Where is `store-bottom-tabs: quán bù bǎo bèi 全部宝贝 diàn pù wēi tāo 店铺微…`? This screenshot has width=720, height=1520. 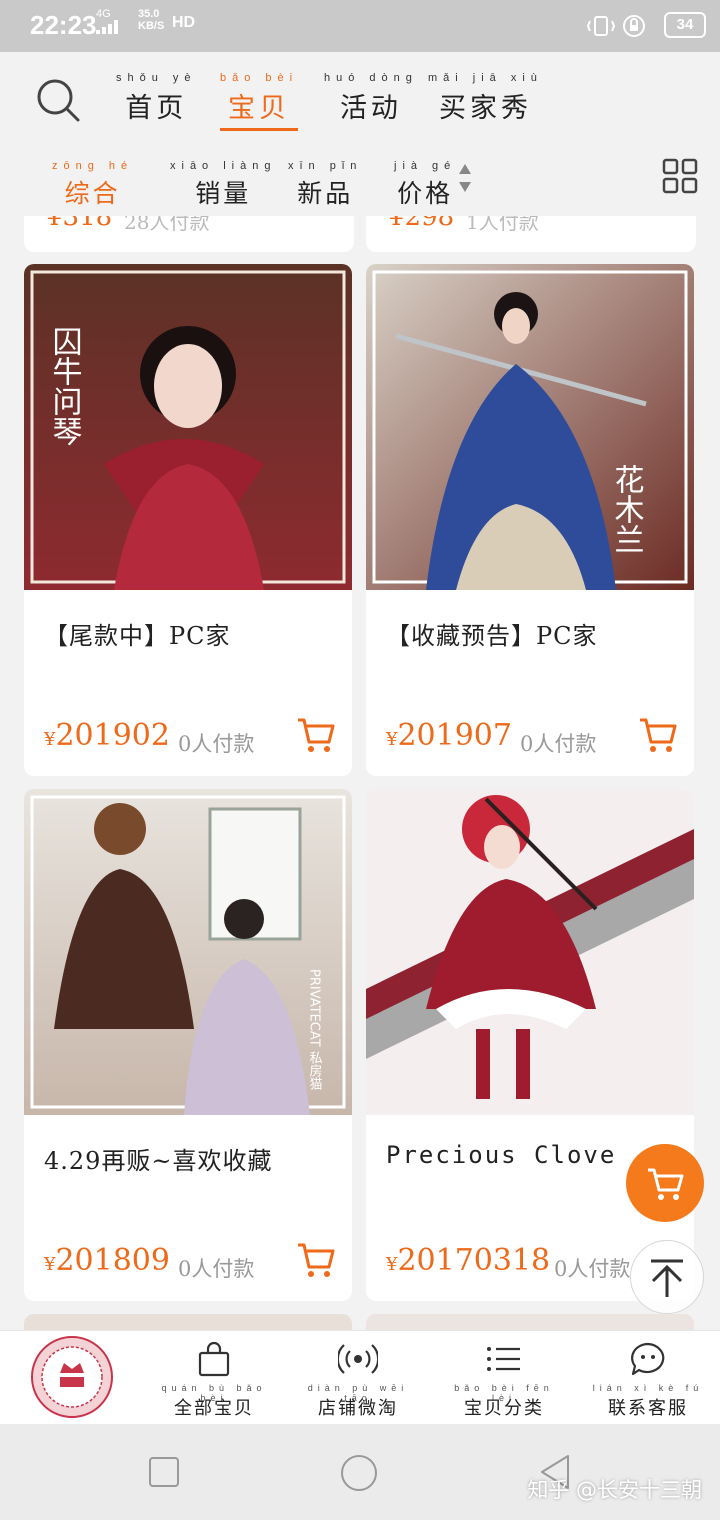 store-bottom-tabs: quán bù bǎo bèi 全部宝贝 diàn pù wēi tāo 店铺微… is located at coordinates (360, 1377).